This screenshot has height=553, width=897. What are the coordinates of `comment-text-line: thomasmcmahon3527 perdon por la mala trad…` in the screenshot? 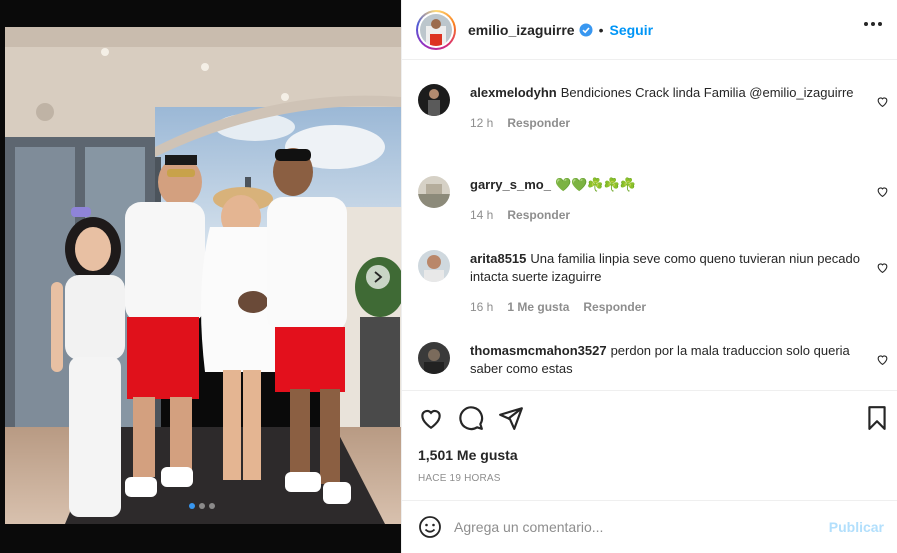 It's located at (665, 360).